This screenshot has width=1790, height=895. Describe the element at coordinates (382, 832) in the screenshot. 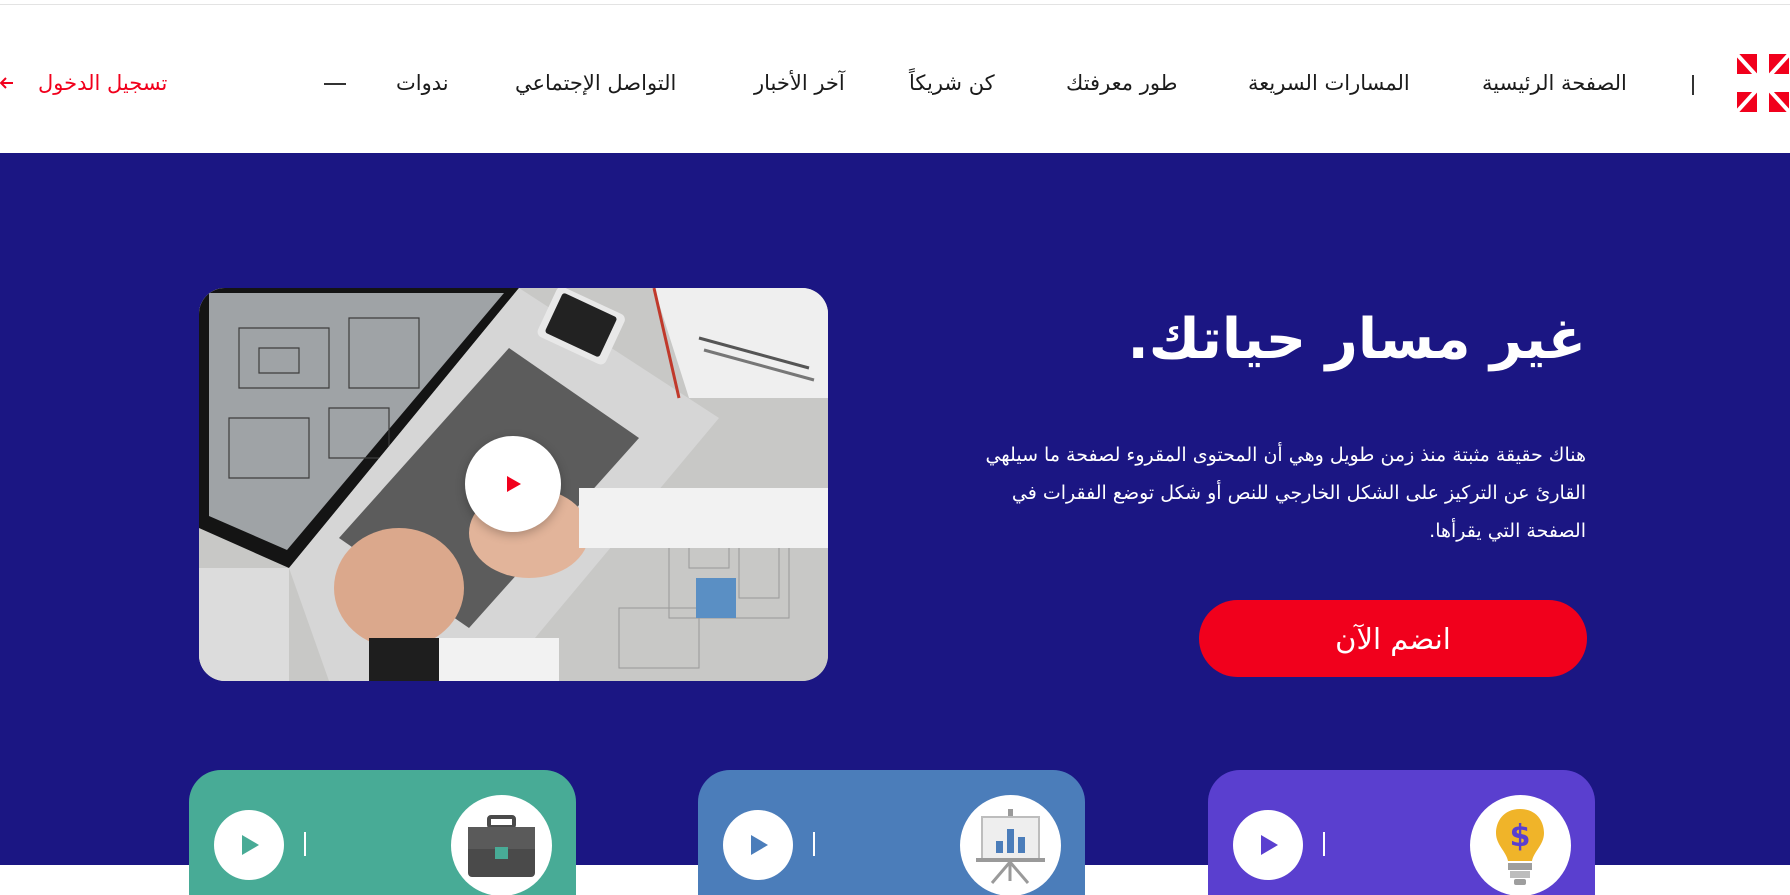

I see `feature-card-briefcase` at that location.